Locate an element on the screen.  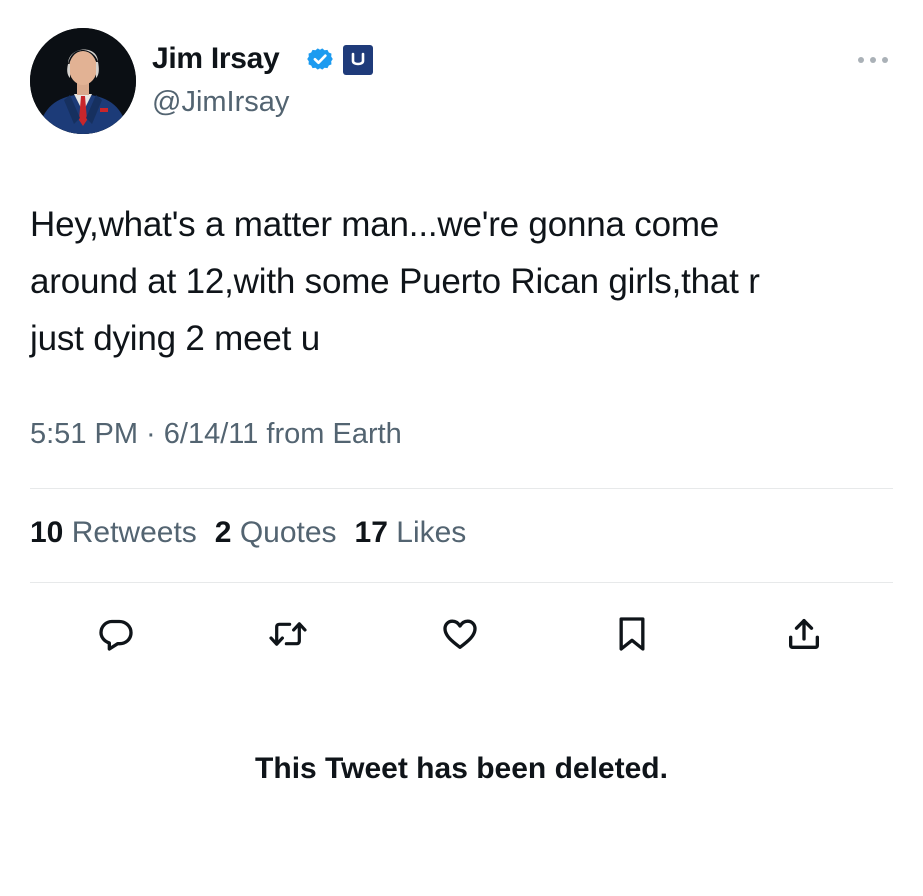
like-button is located at coordinates (460, 634).